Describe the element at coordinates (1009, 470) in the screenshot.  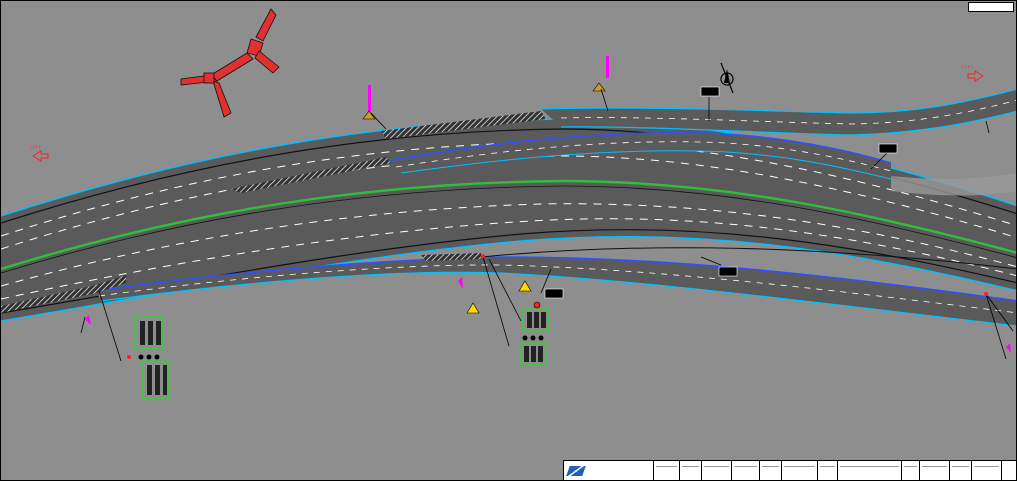
I see `sheet-number` at that location.